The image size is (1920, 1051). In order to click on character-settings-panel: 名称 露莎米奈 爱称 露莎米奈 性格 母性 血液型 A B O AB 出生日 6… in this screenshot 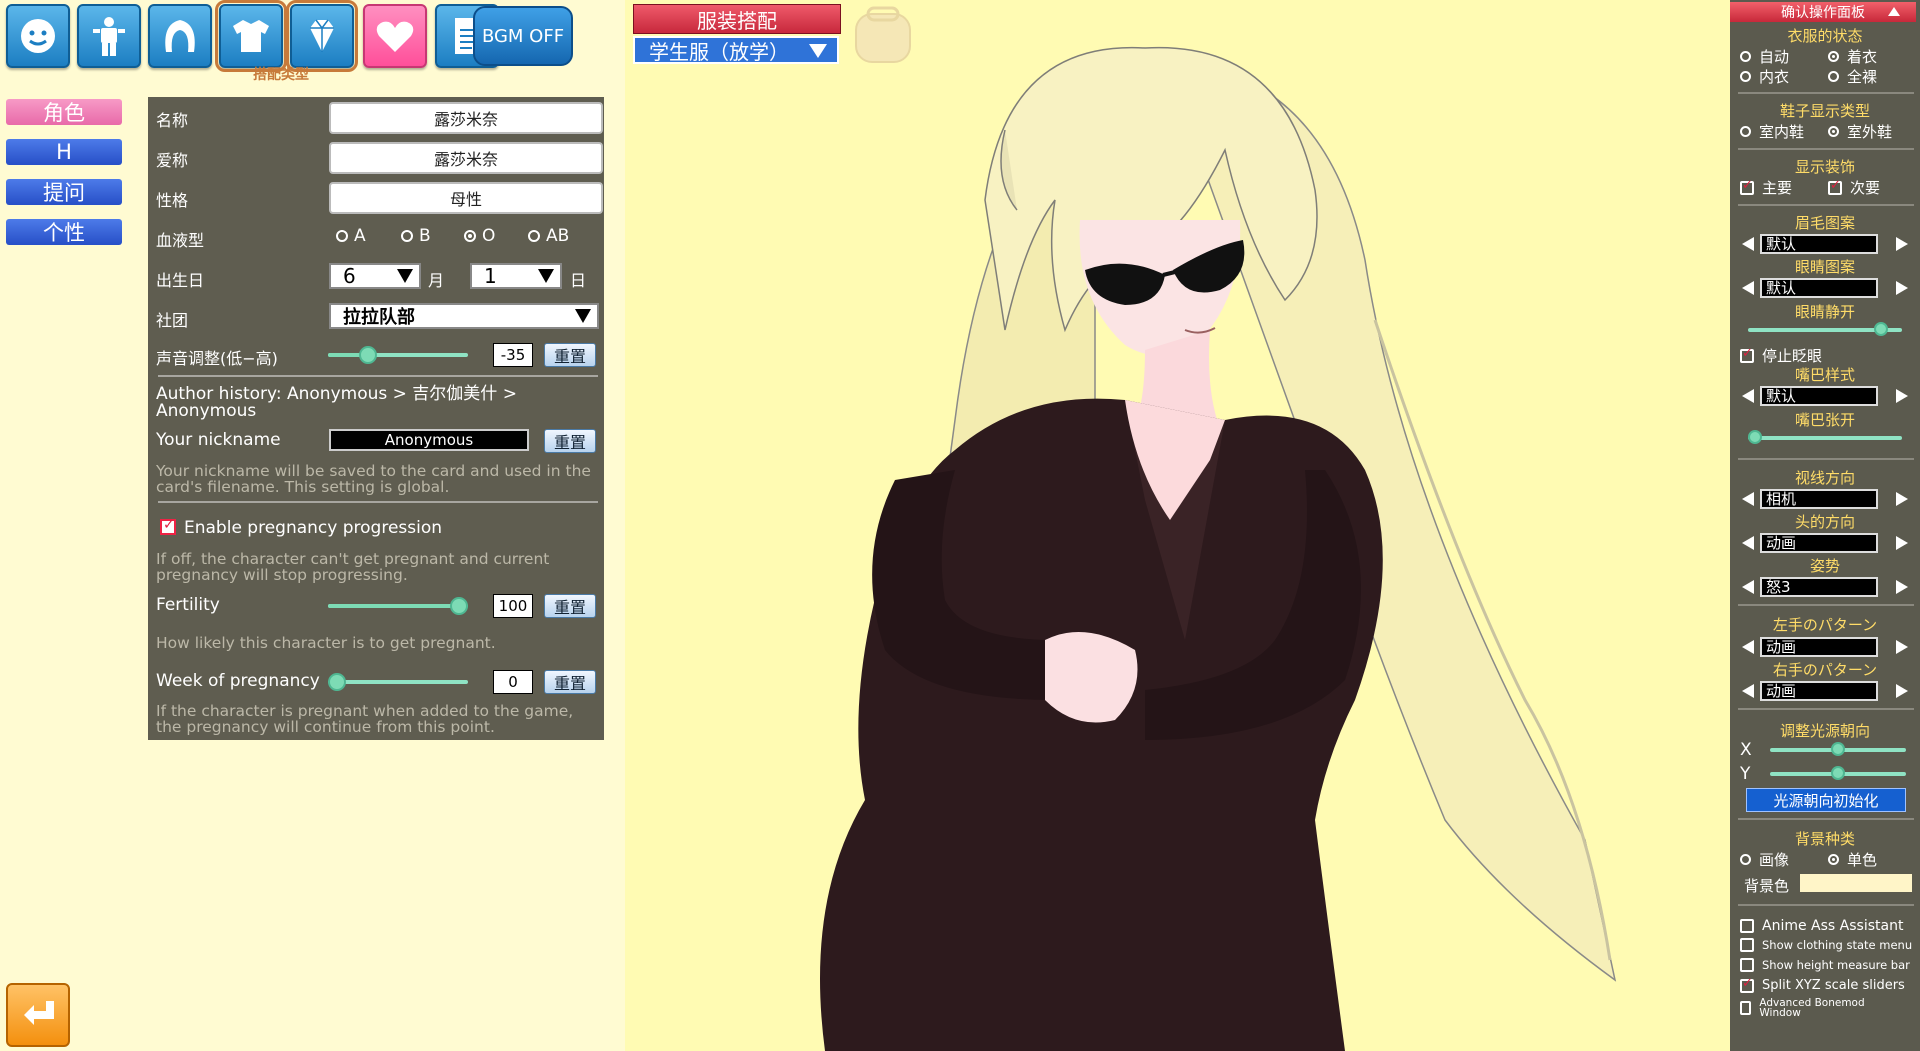, I will do `click(376, 418)`.